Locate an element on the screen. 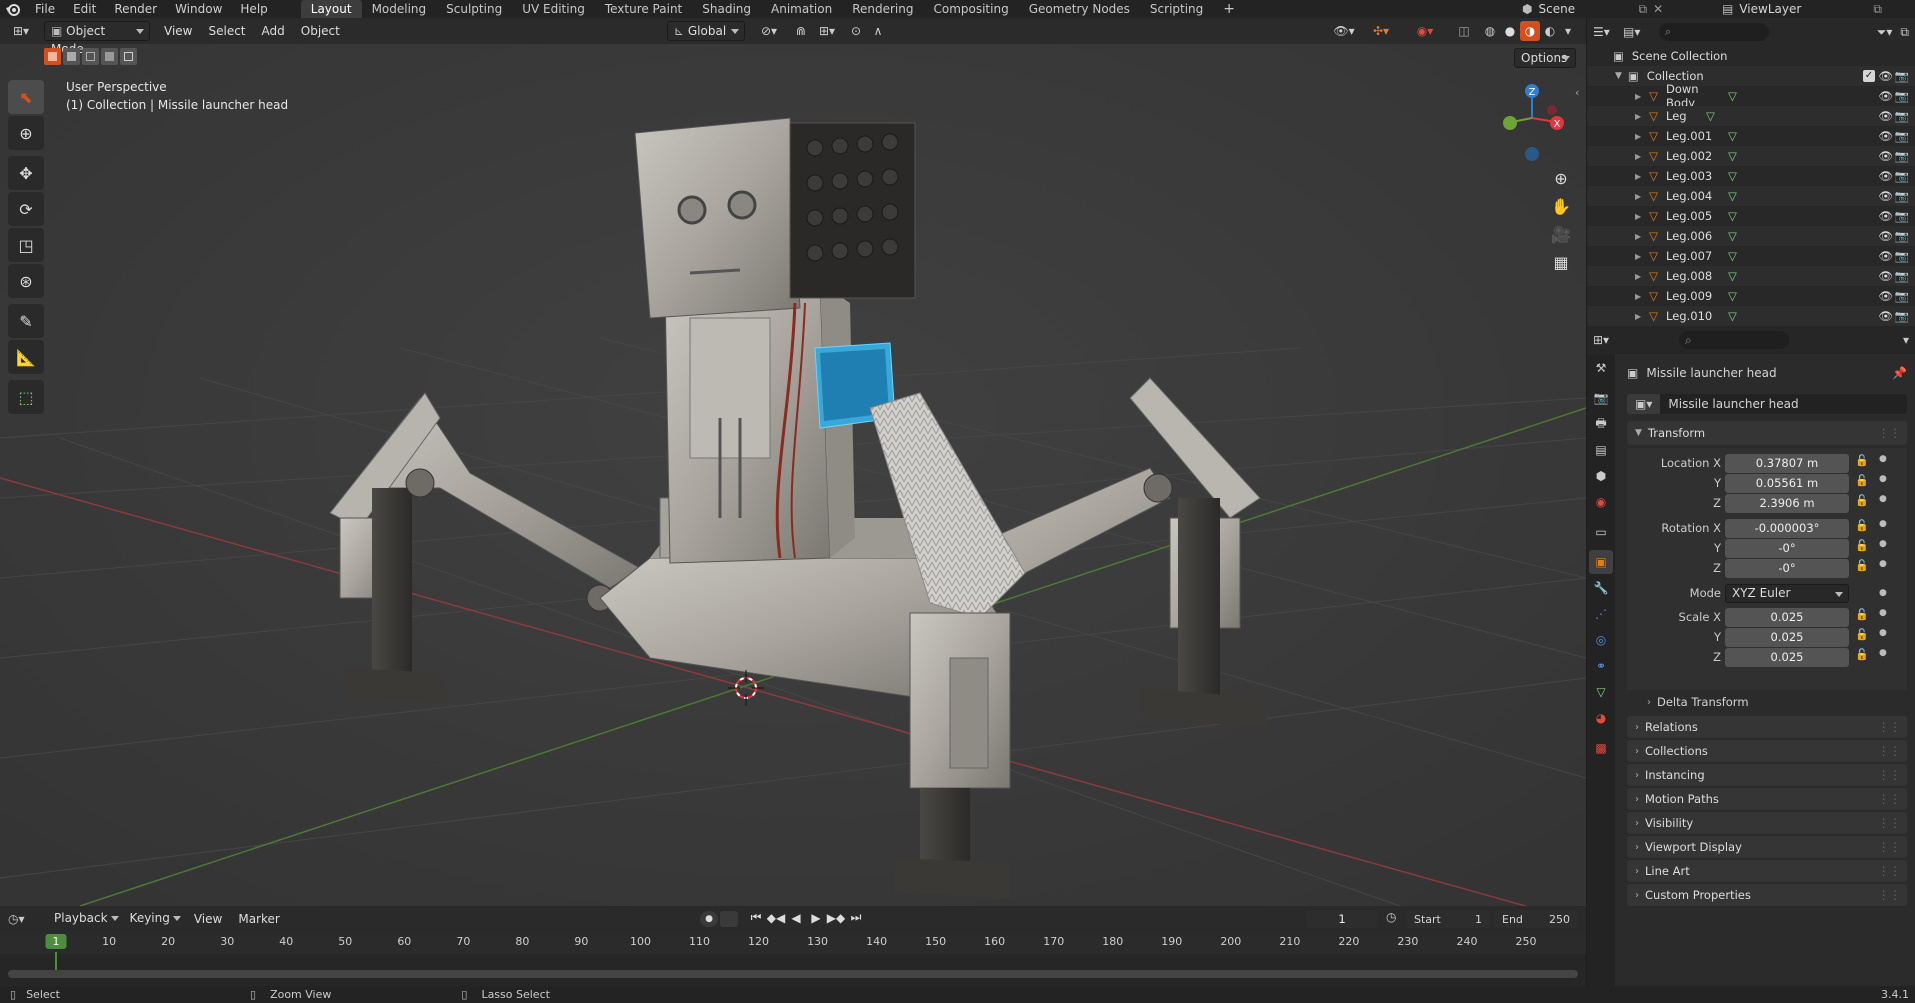  snap-icon: ⋒ is located at coordinates (801, 31).